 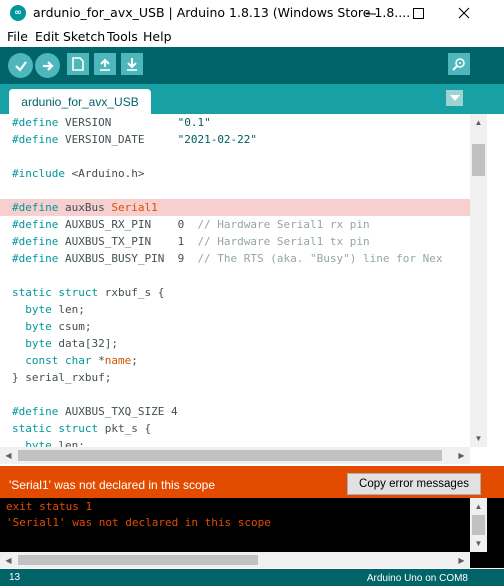 What do you see at coordinates (478, 280) in the screenshot?
I see `editor-vertical-scrollbar: ▲ ▼` at bounding box center [478, 280].